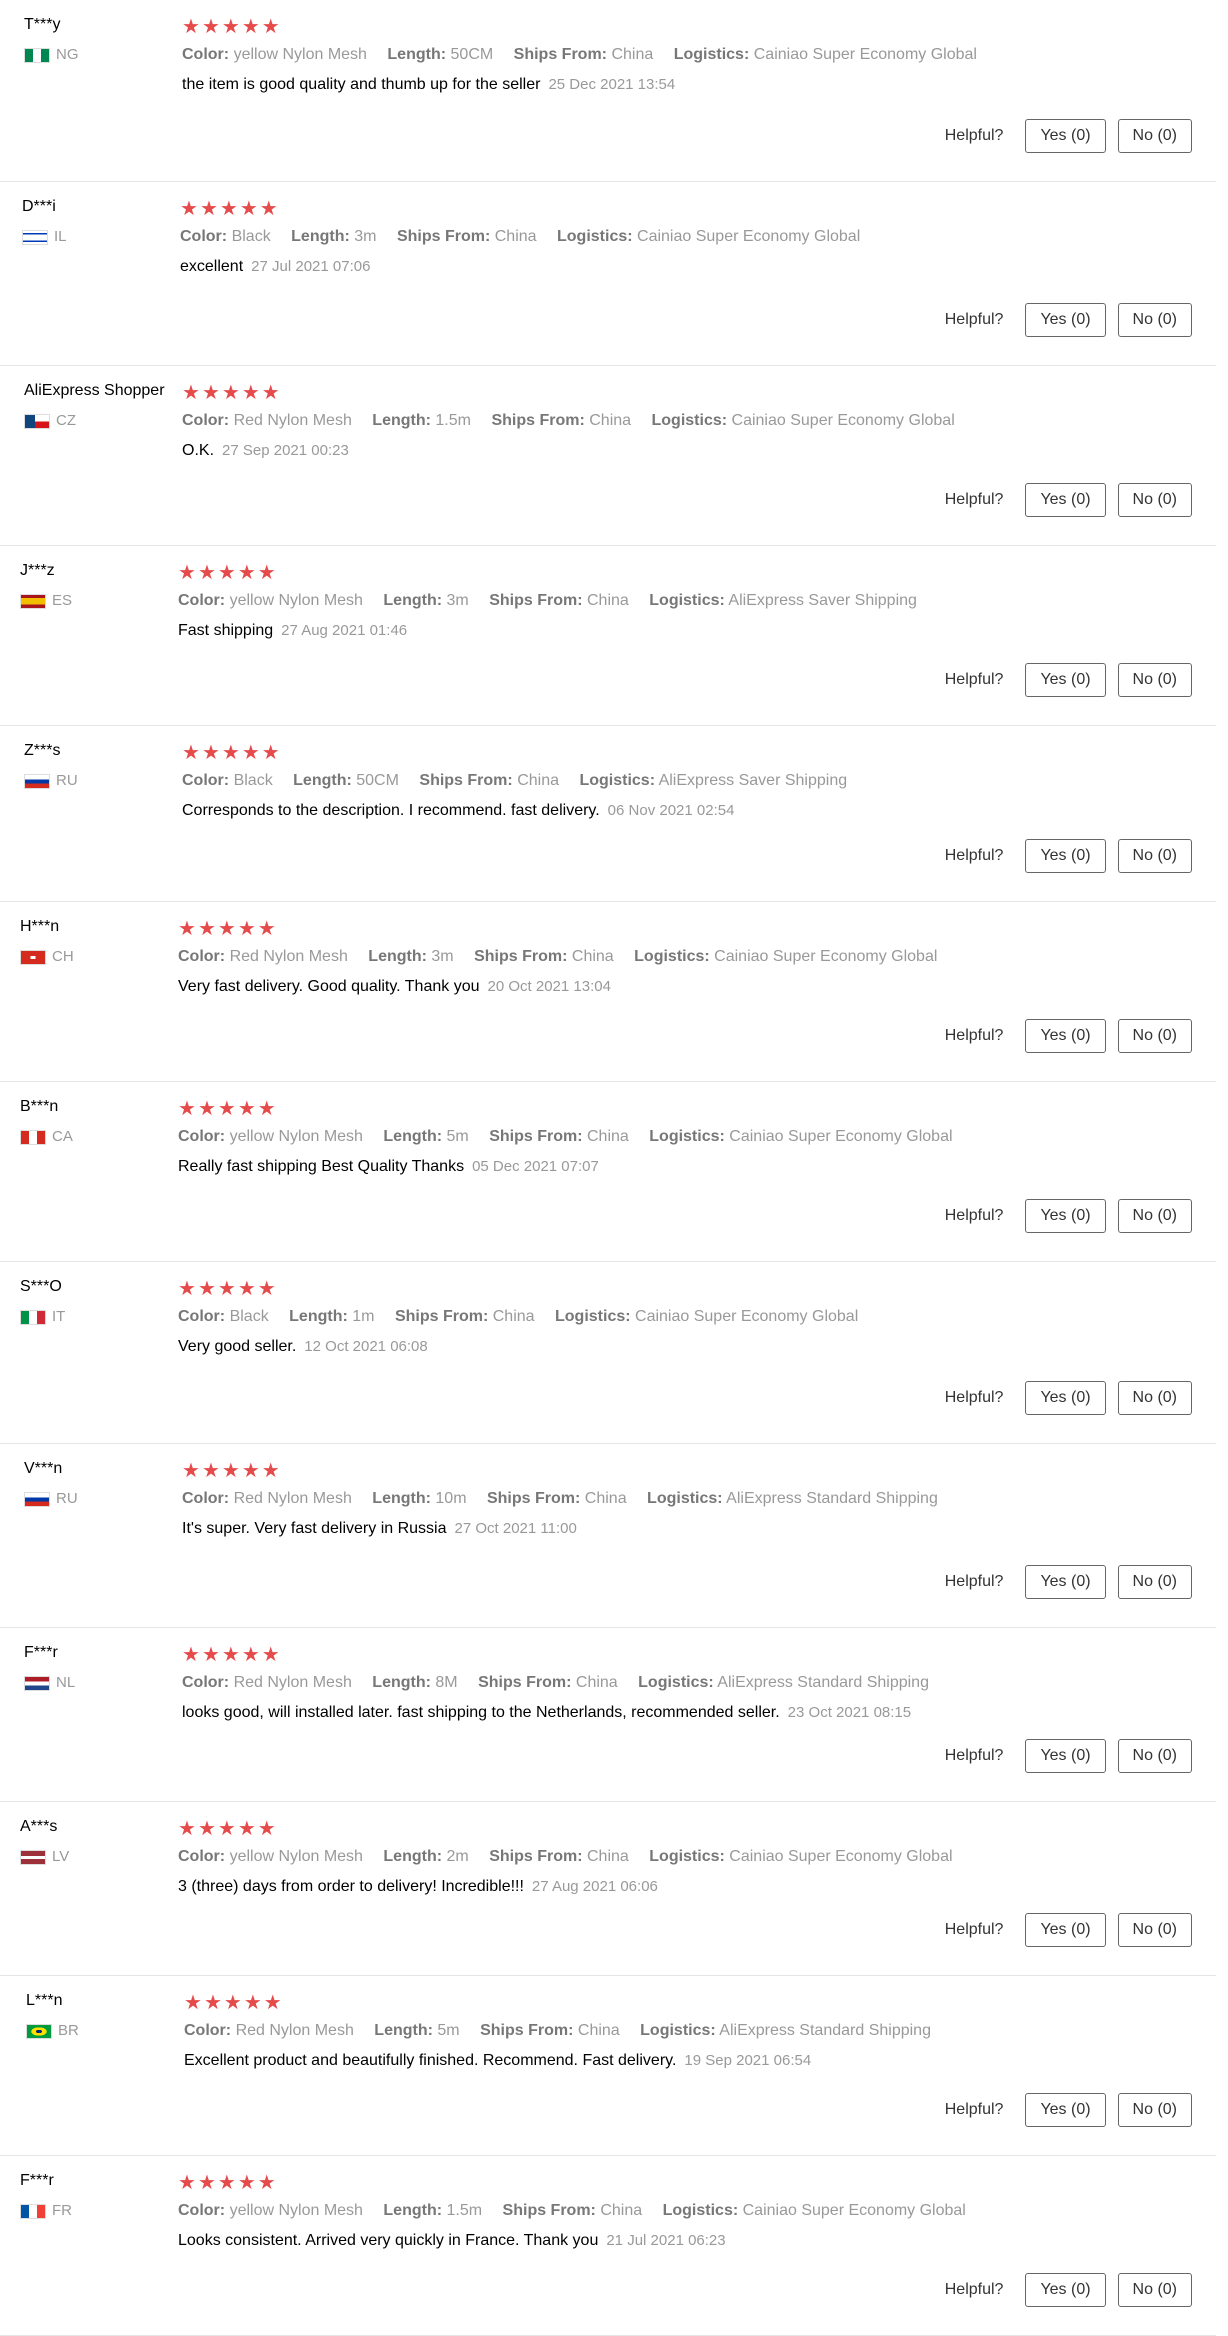 Image resolution: width=1228 pixels, height=2336 pixels. Describe the element at coordinates (687, 573) in the screenshot. I see `star-rating: ★★★★★` at that location.